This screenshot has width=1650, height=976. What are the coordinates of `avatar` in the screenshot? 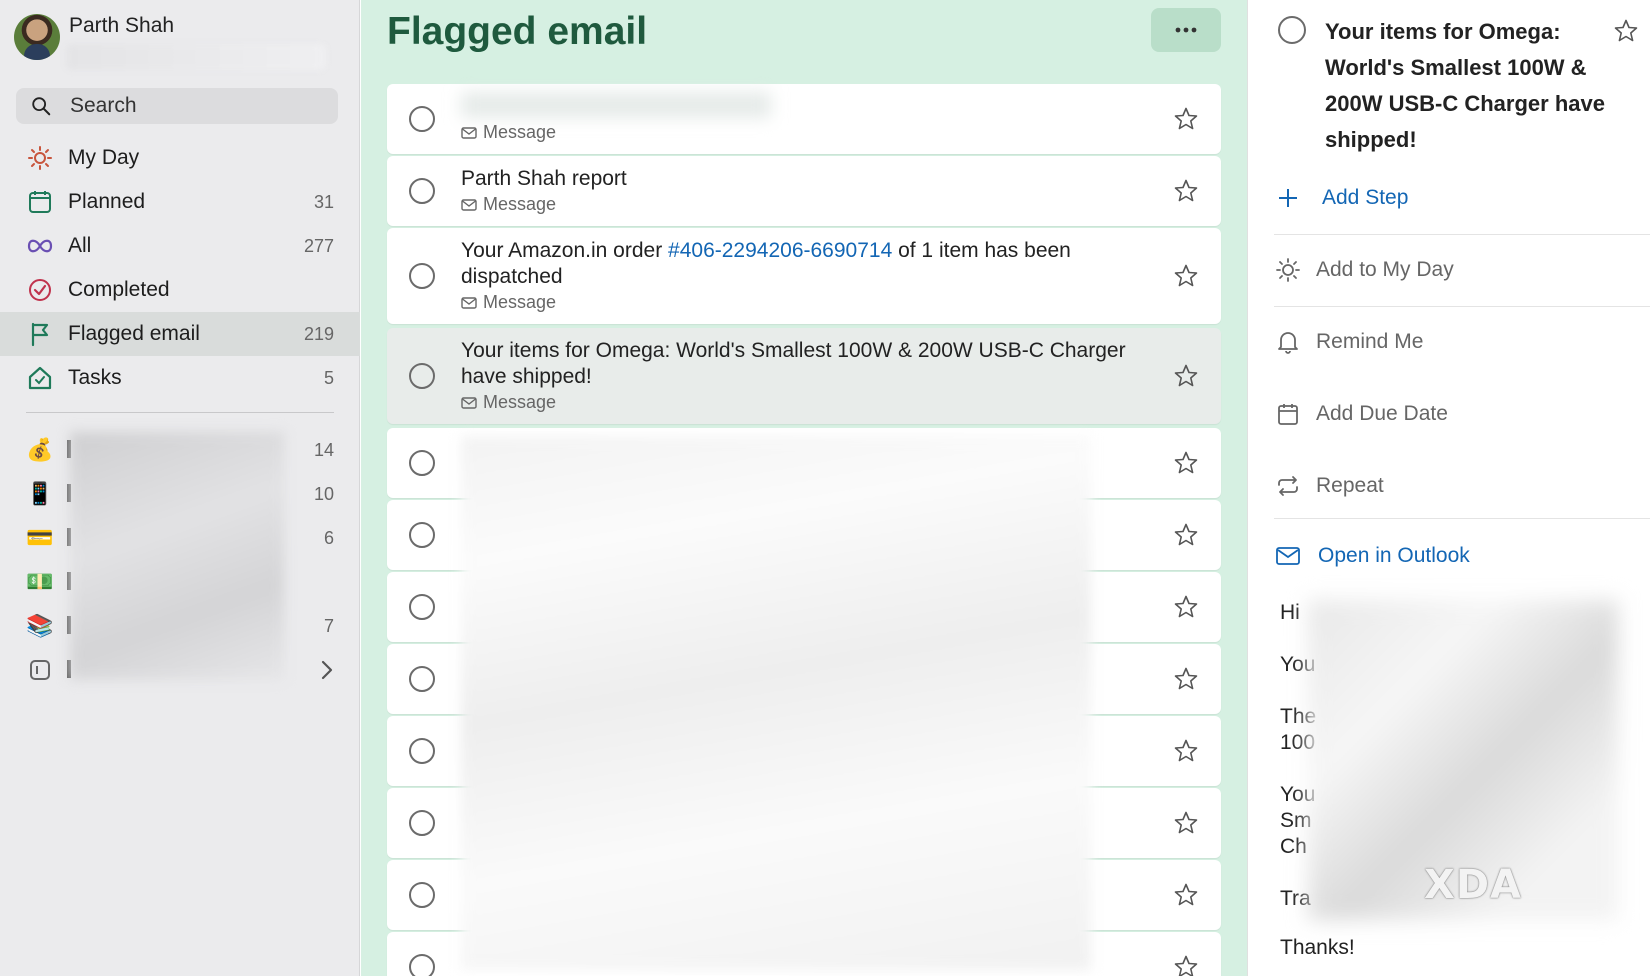 It's located at (37, 37).